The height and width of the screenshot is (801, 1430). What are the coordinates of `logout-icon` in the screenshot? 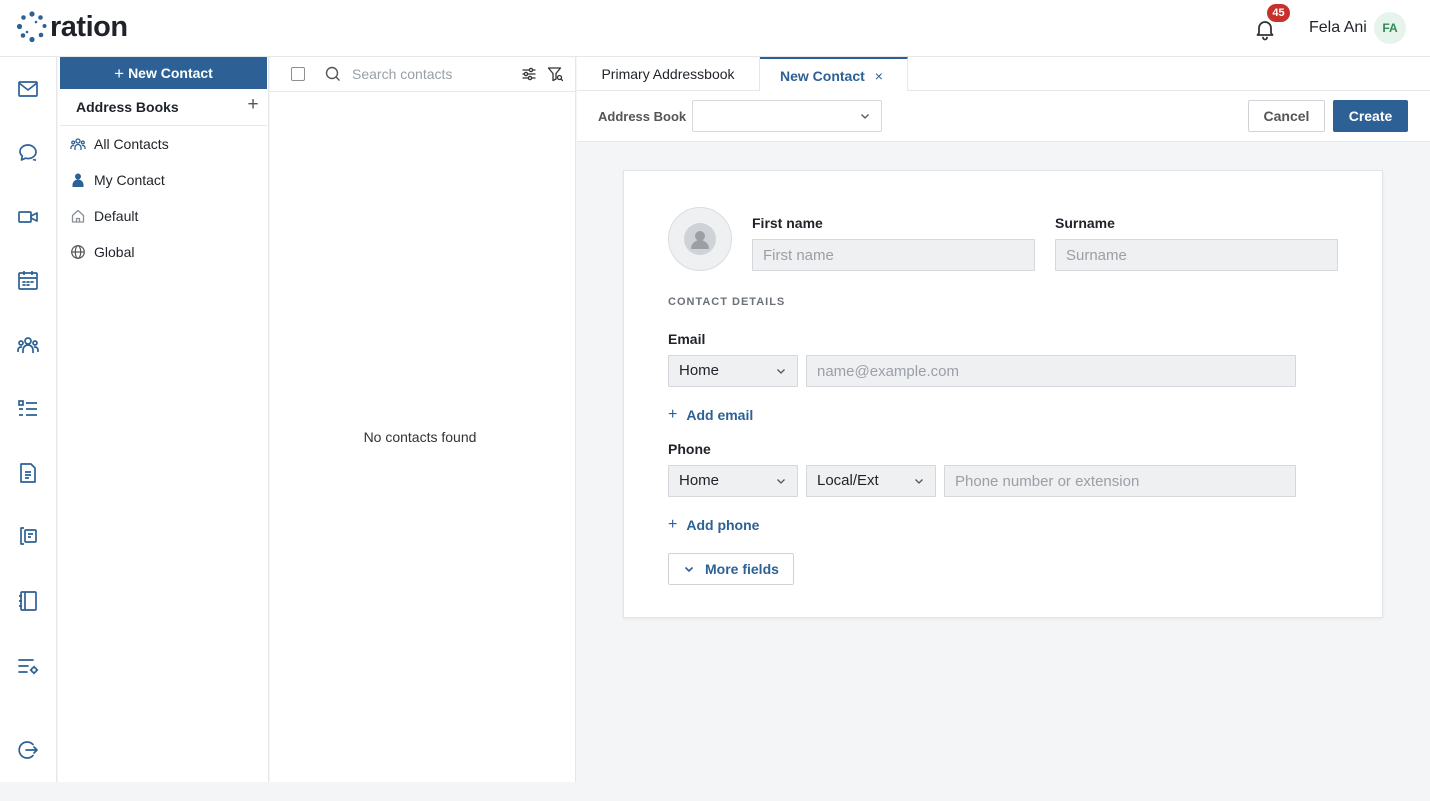 It's located at (28, 750).